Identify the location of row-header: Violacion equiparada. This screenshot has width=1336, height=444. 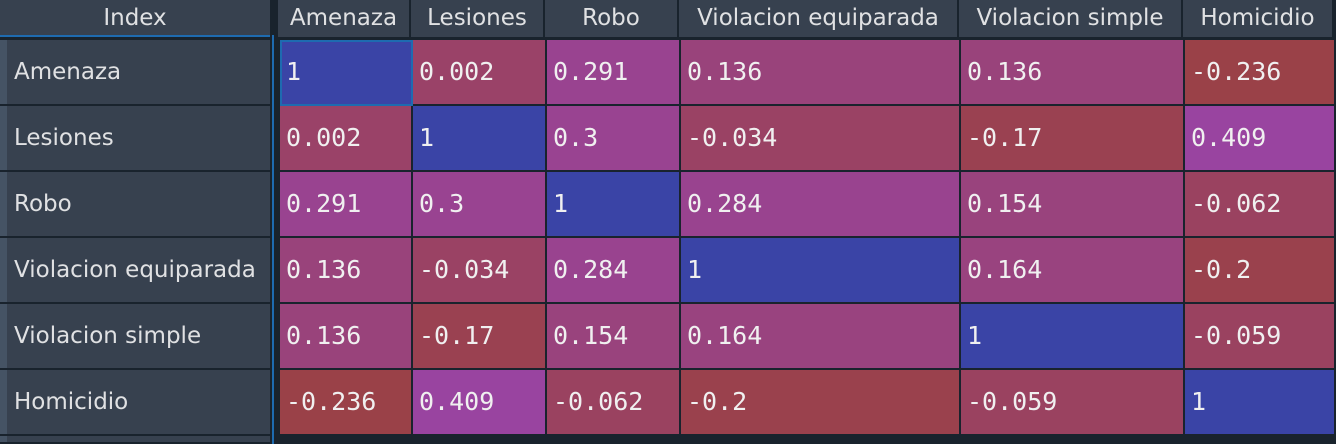
(138, 271).